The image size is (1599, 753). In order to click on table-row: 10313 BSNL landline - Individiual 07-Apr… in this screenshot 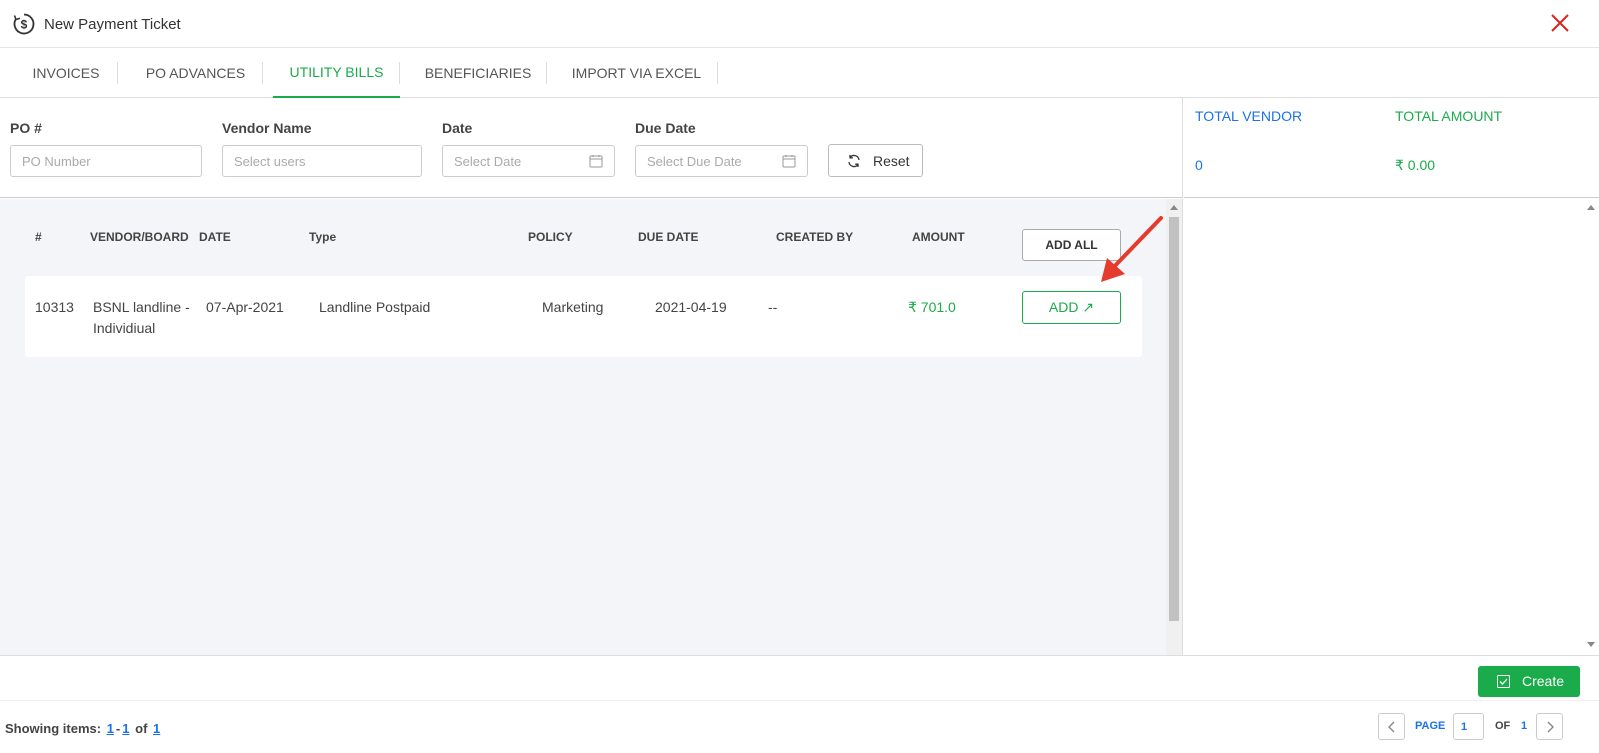, I will do `click(583, 316)`.